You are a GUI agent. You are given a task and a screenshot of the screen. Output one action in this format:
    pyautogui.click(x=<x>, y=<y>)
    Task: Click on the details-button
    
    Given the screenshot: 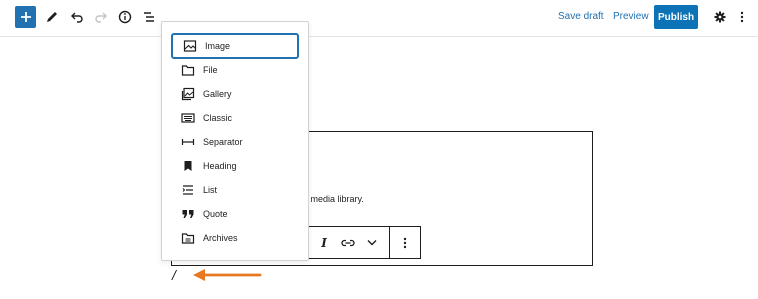 What is the action you would take?
    pyautogui.click(x=125, y=17)
    